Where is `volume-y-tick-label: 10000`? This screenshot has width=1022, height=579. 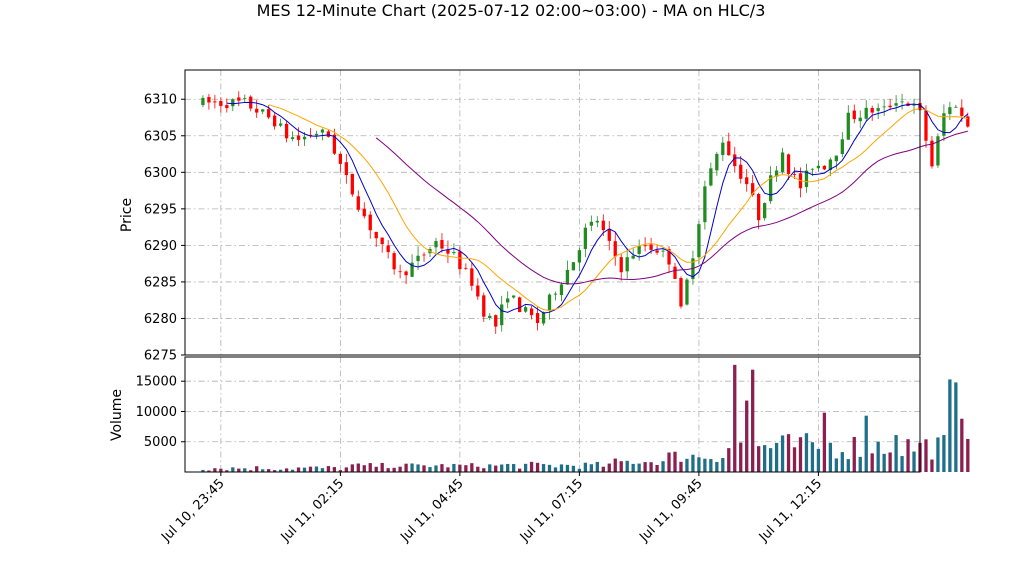 volume-y-tick-label: 10000 is located at coordinates (156, 412).